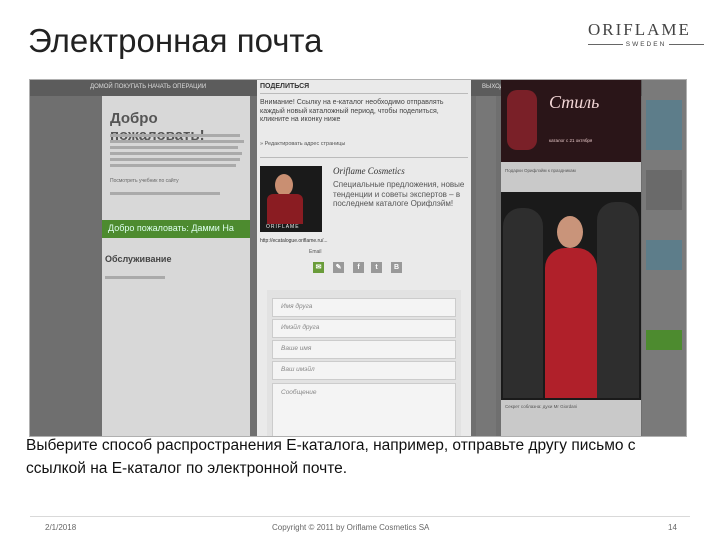  Describe the element at coordinates (300, 327) in the screenshot. I see `friend-email-placeholder: Имэйл друга` at that location.